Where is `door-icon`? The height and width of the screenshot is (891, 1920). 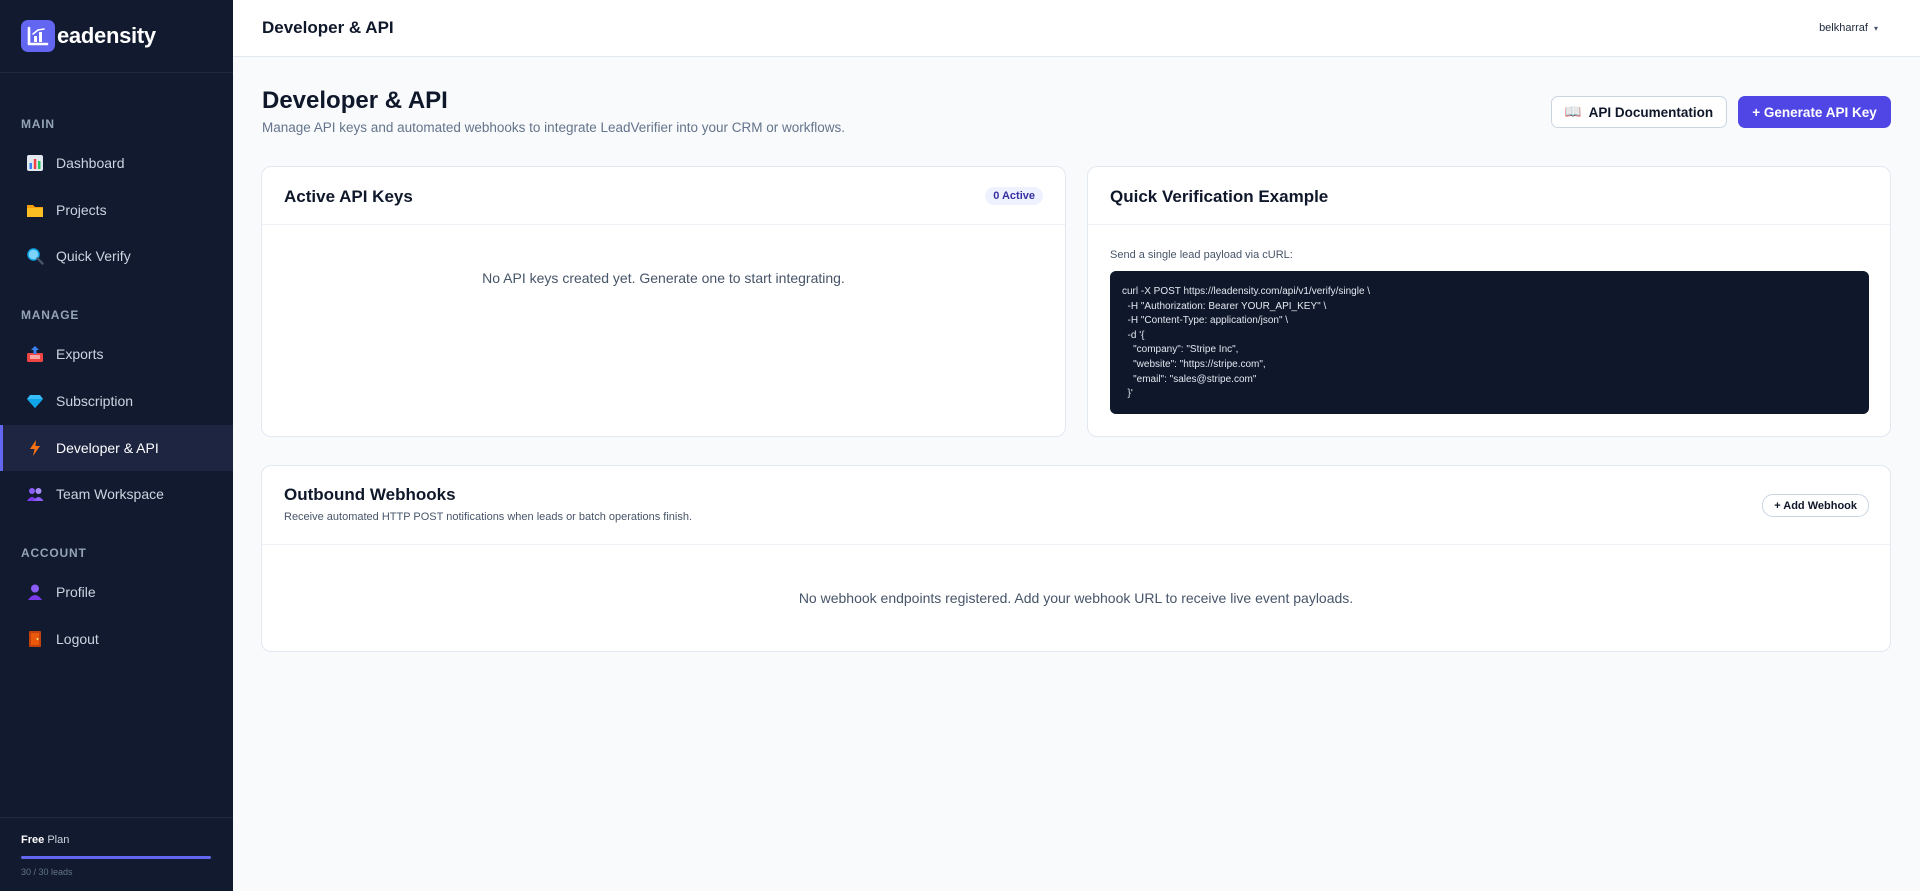 door-icon is located at coordinates (35, 639).